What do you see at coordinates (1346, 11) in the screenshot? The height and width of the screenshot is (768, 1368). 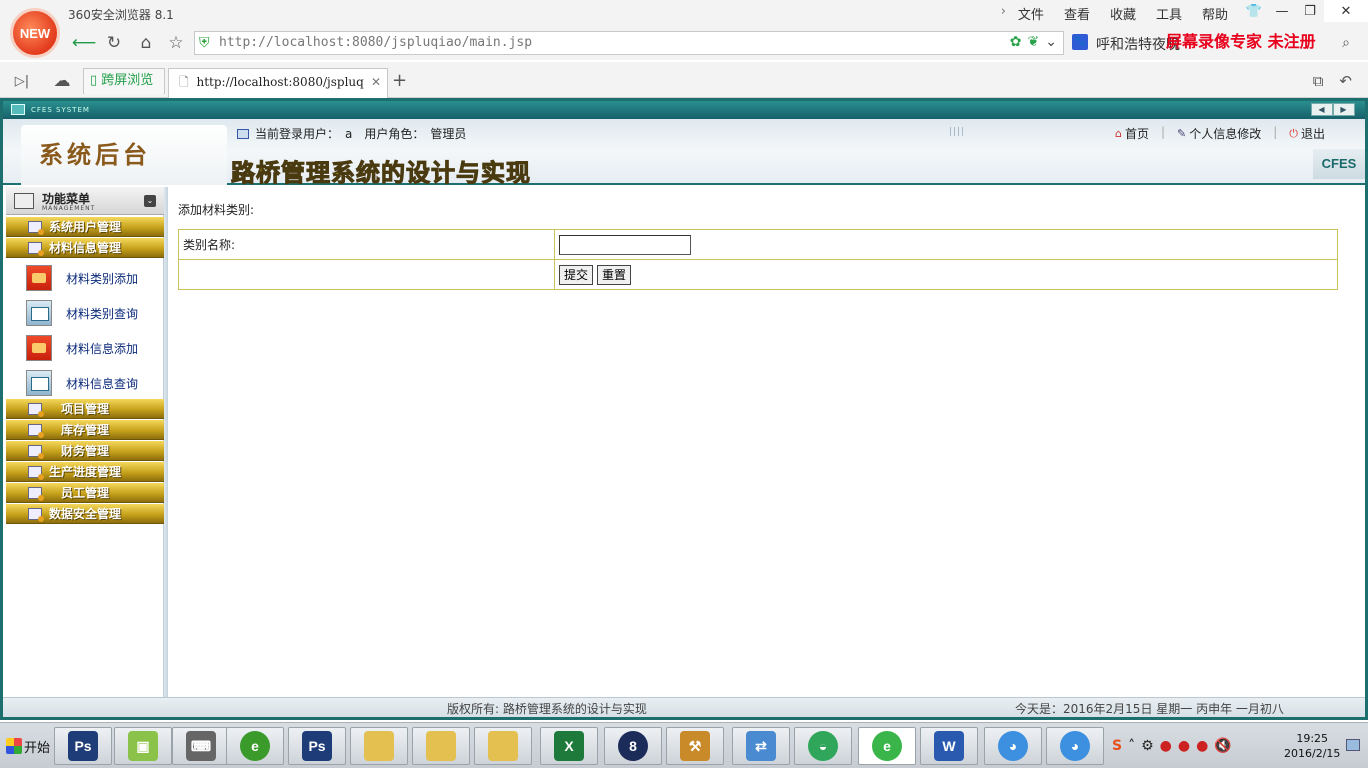 I see `close-button: ✕` at bounding box center [1346, 11].